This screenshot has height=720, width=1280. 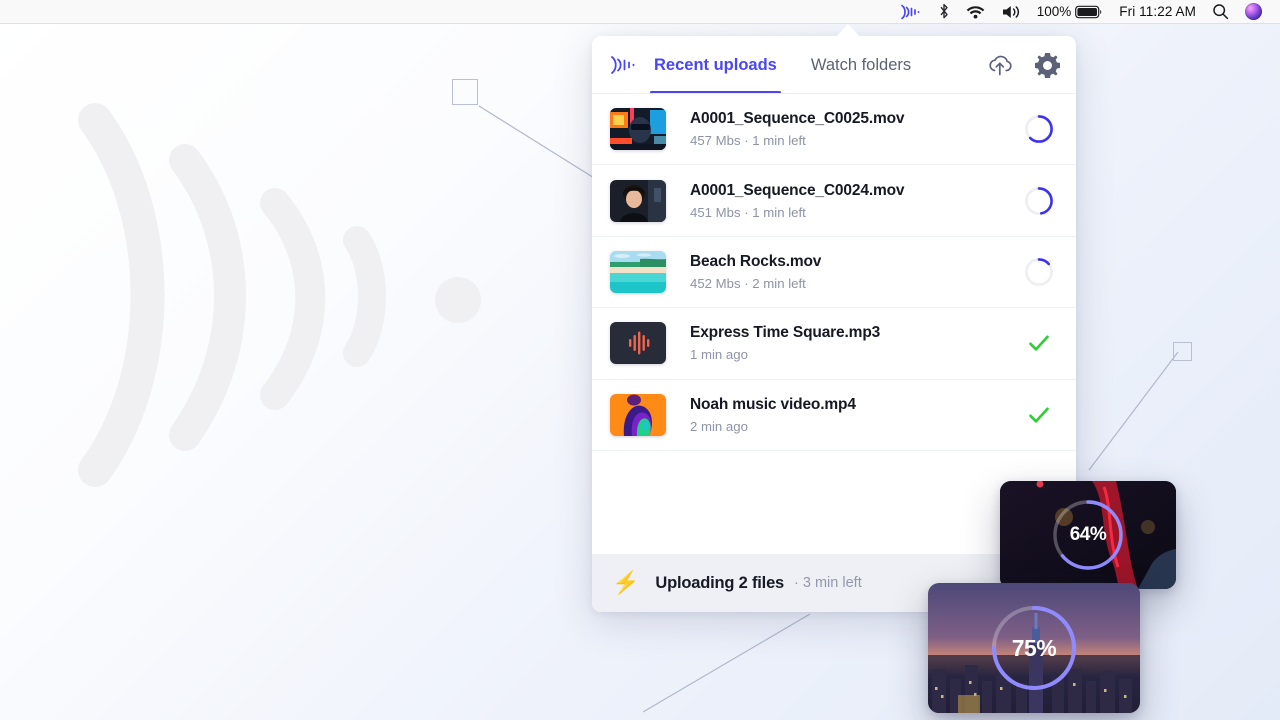 I want to click on file-meta: 1 min ago, so click(x=719, y=355).